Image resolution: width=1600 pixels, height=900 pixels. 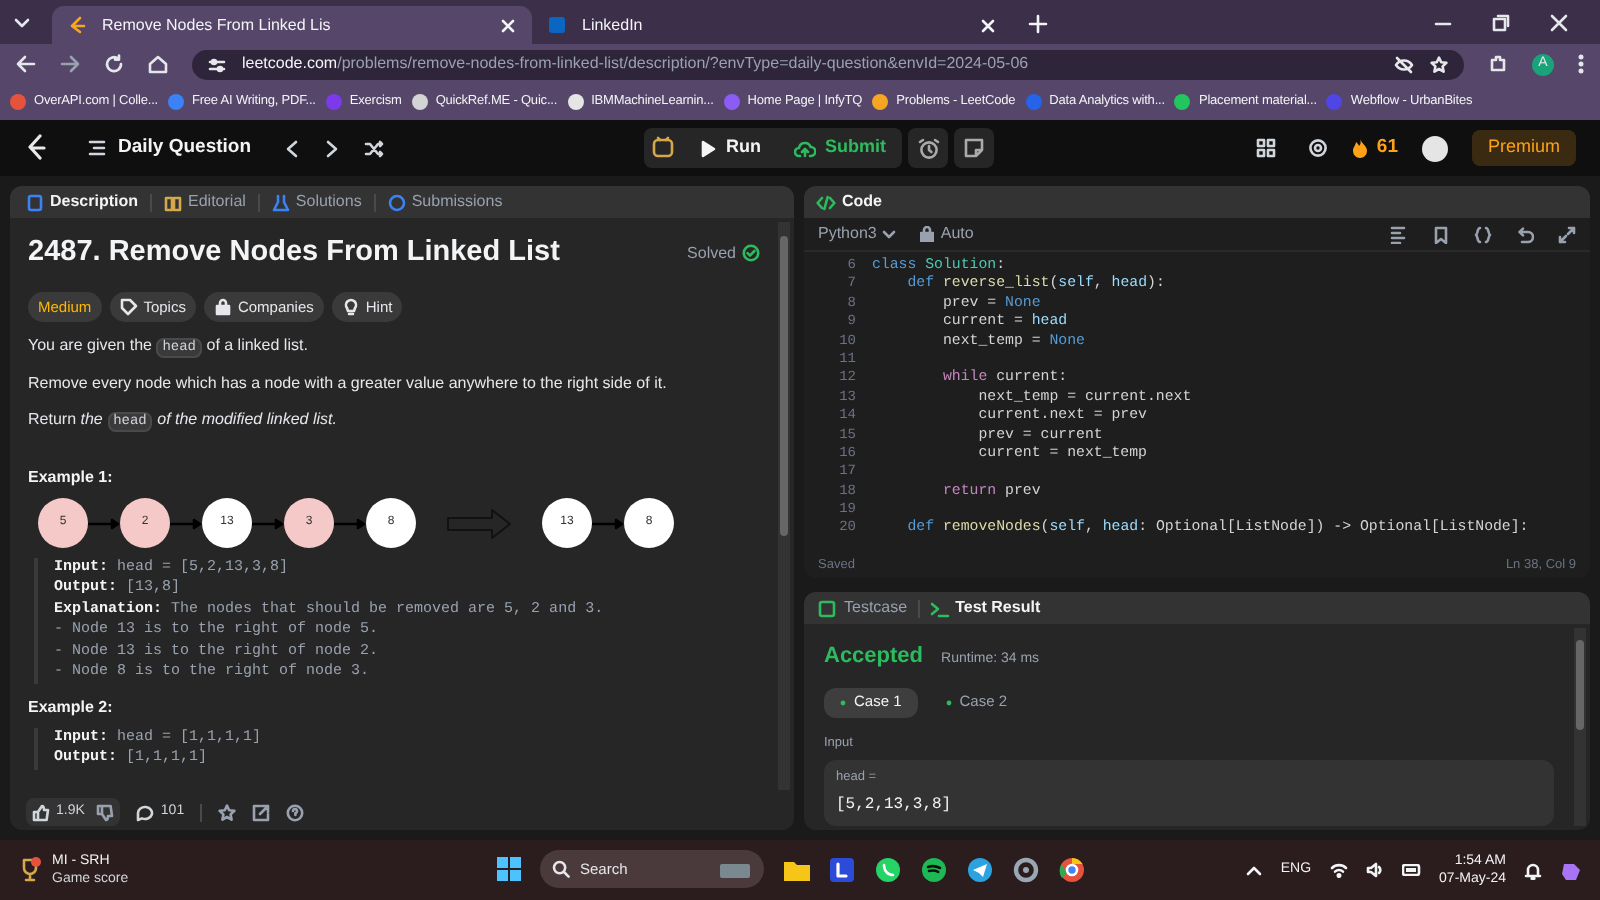 I want to click on description-paragraph: Remove every node which has a node with a greater value anywhere to the right side of it., so click(x=348, y=383).